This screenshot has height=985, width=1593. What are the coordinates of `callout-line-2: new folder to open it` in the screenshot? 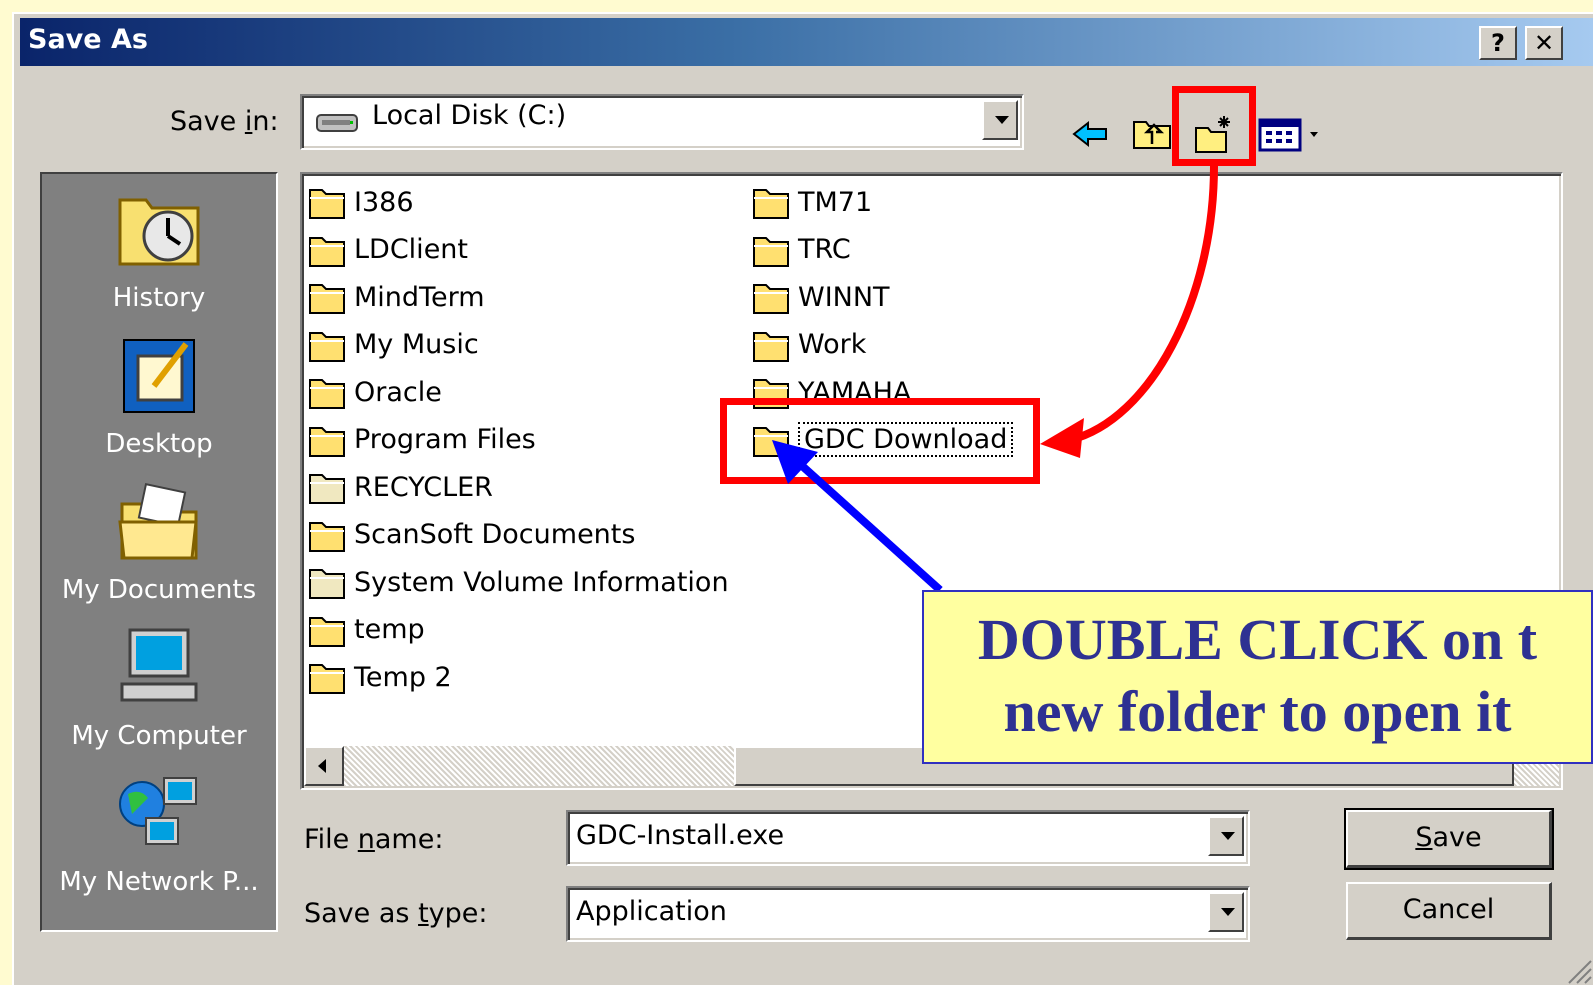 It's located at (1257, 711).